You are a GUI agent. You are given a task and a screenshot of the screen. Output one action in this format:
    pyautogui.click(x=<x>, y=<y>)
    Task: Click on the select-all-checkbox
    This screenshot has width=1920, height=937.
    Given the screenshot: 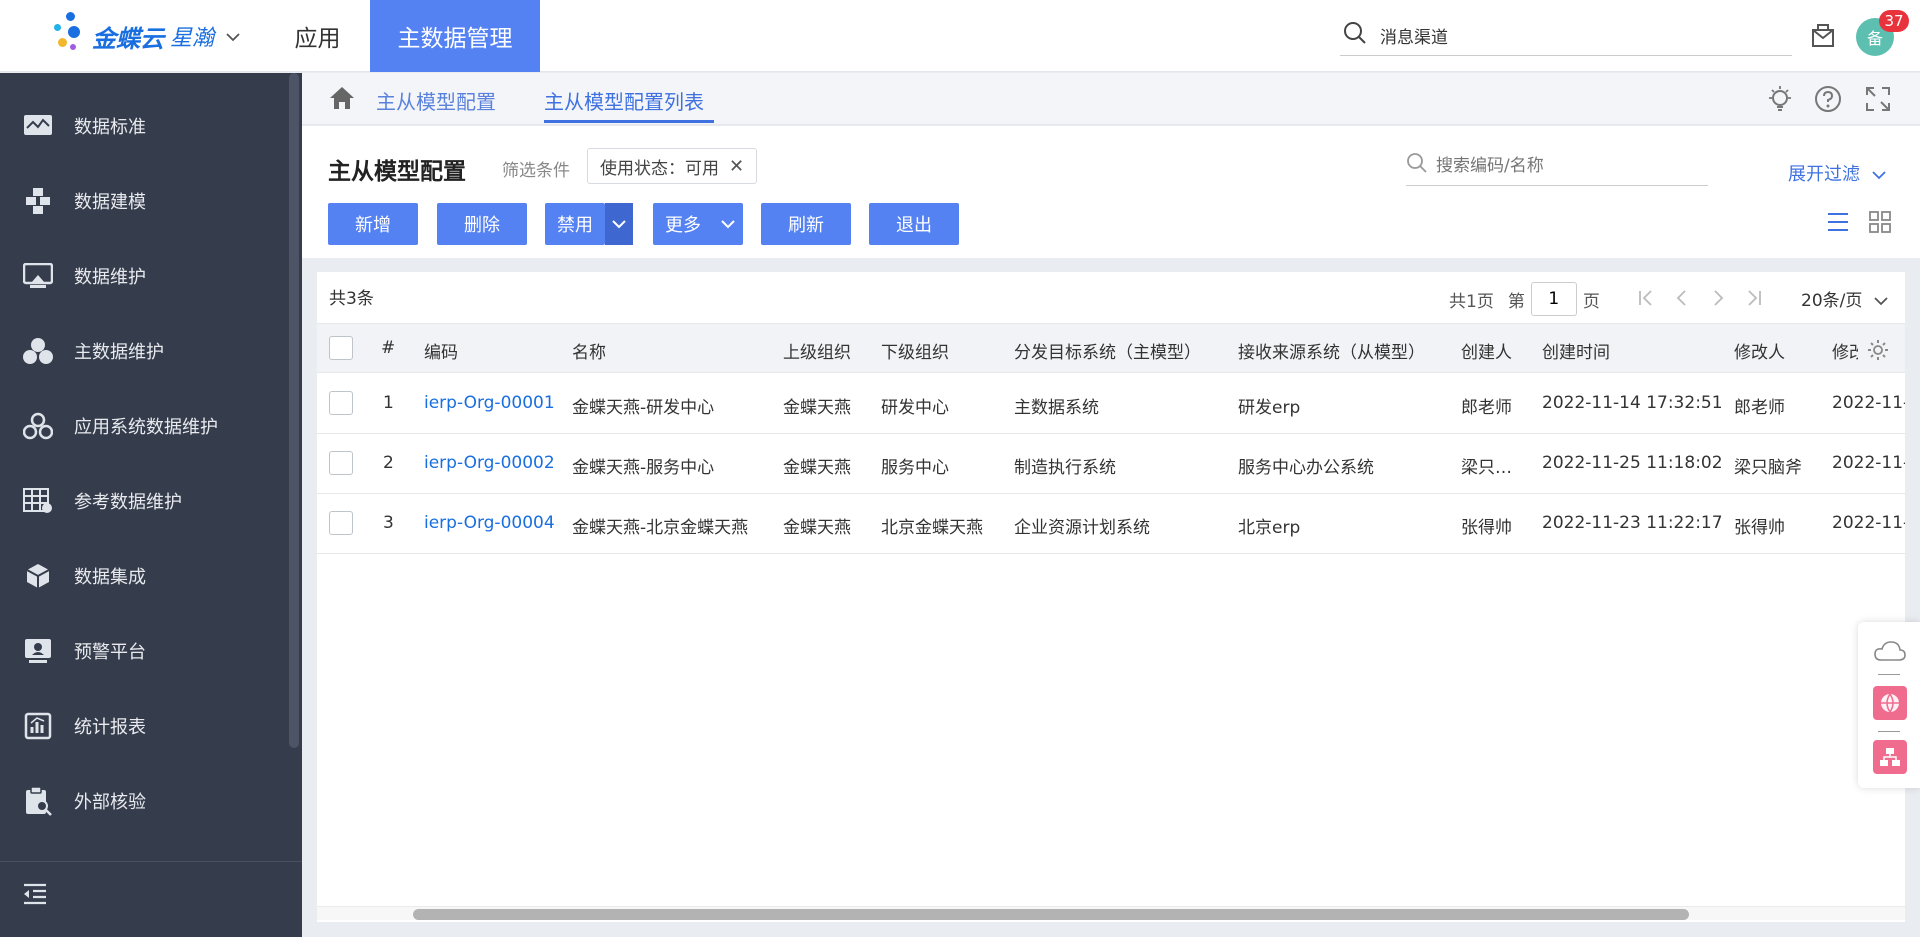 What is the action you would take?
    pyautogui.click(x=341, y=348)
    